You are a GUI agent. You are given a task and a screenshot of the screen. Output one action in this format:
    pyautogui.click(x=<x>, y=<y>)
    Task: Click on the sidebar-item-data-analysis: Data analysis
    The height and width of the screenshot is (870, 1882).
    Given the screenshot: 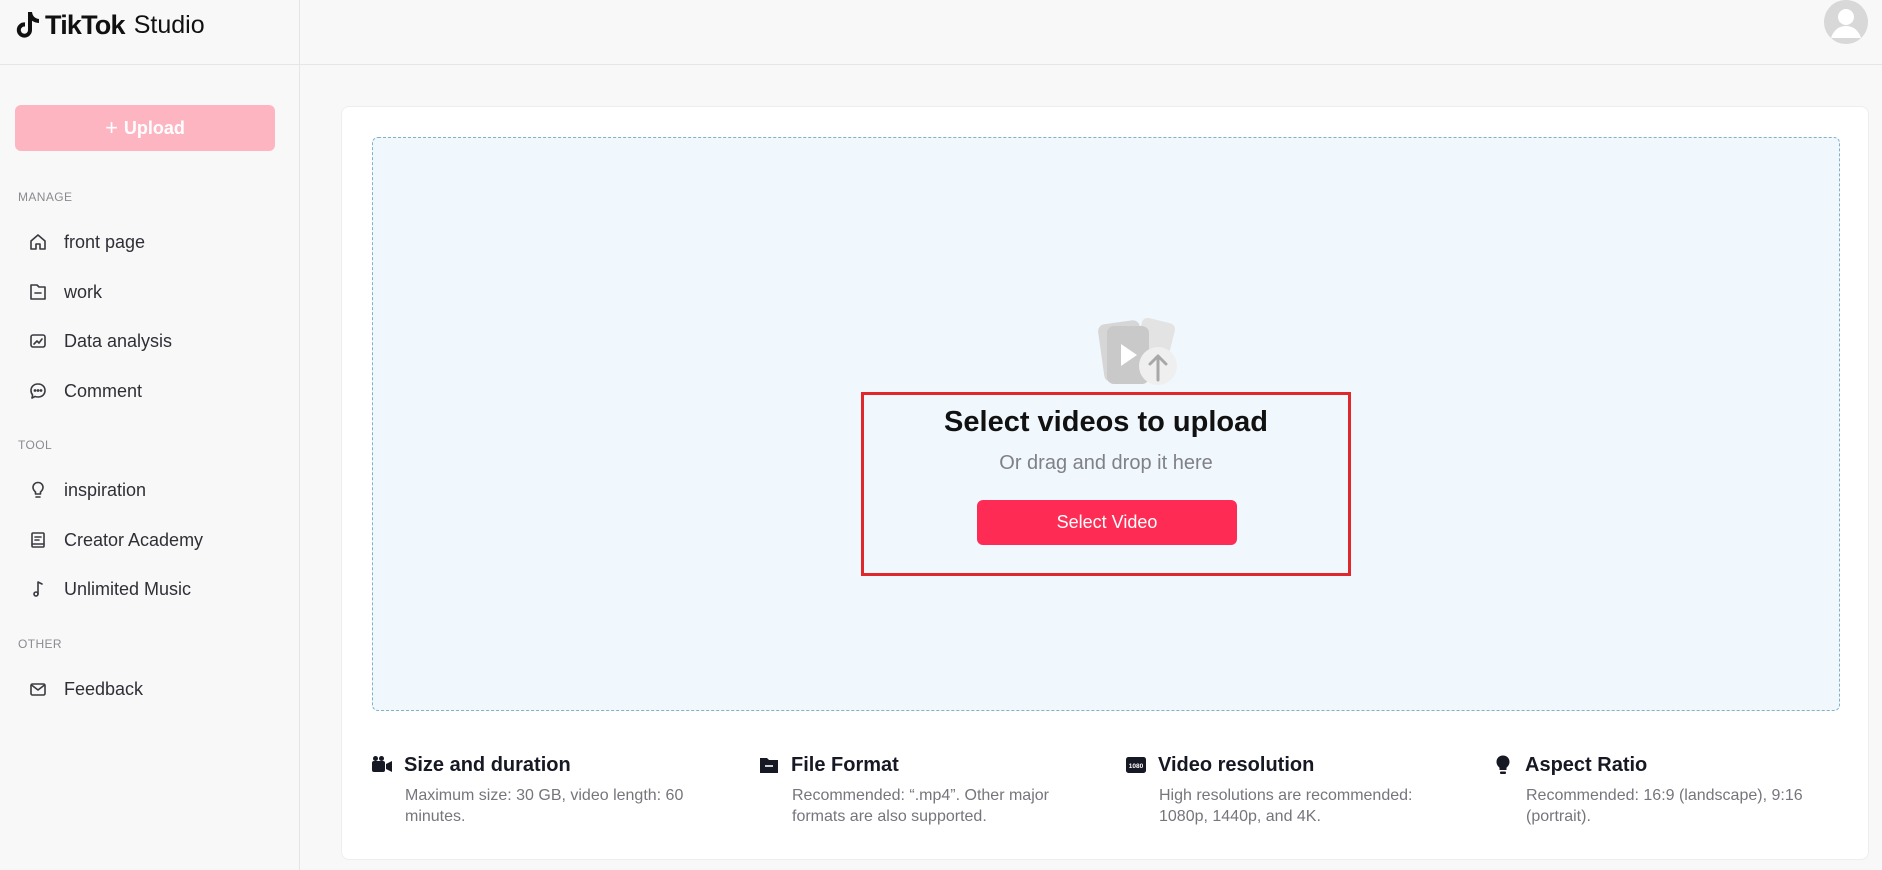 What is the action you would take?
    pyautogui.click(x=153, y=341)
    